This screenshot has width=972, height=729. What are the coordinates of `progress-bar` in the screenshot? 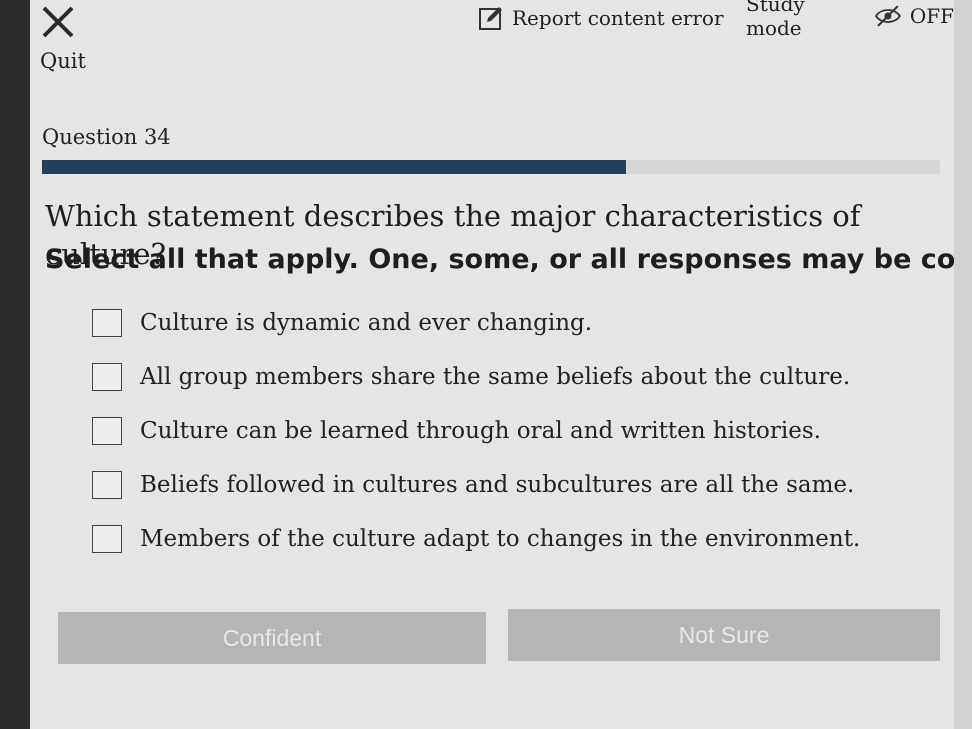 It's located at (491, 167).